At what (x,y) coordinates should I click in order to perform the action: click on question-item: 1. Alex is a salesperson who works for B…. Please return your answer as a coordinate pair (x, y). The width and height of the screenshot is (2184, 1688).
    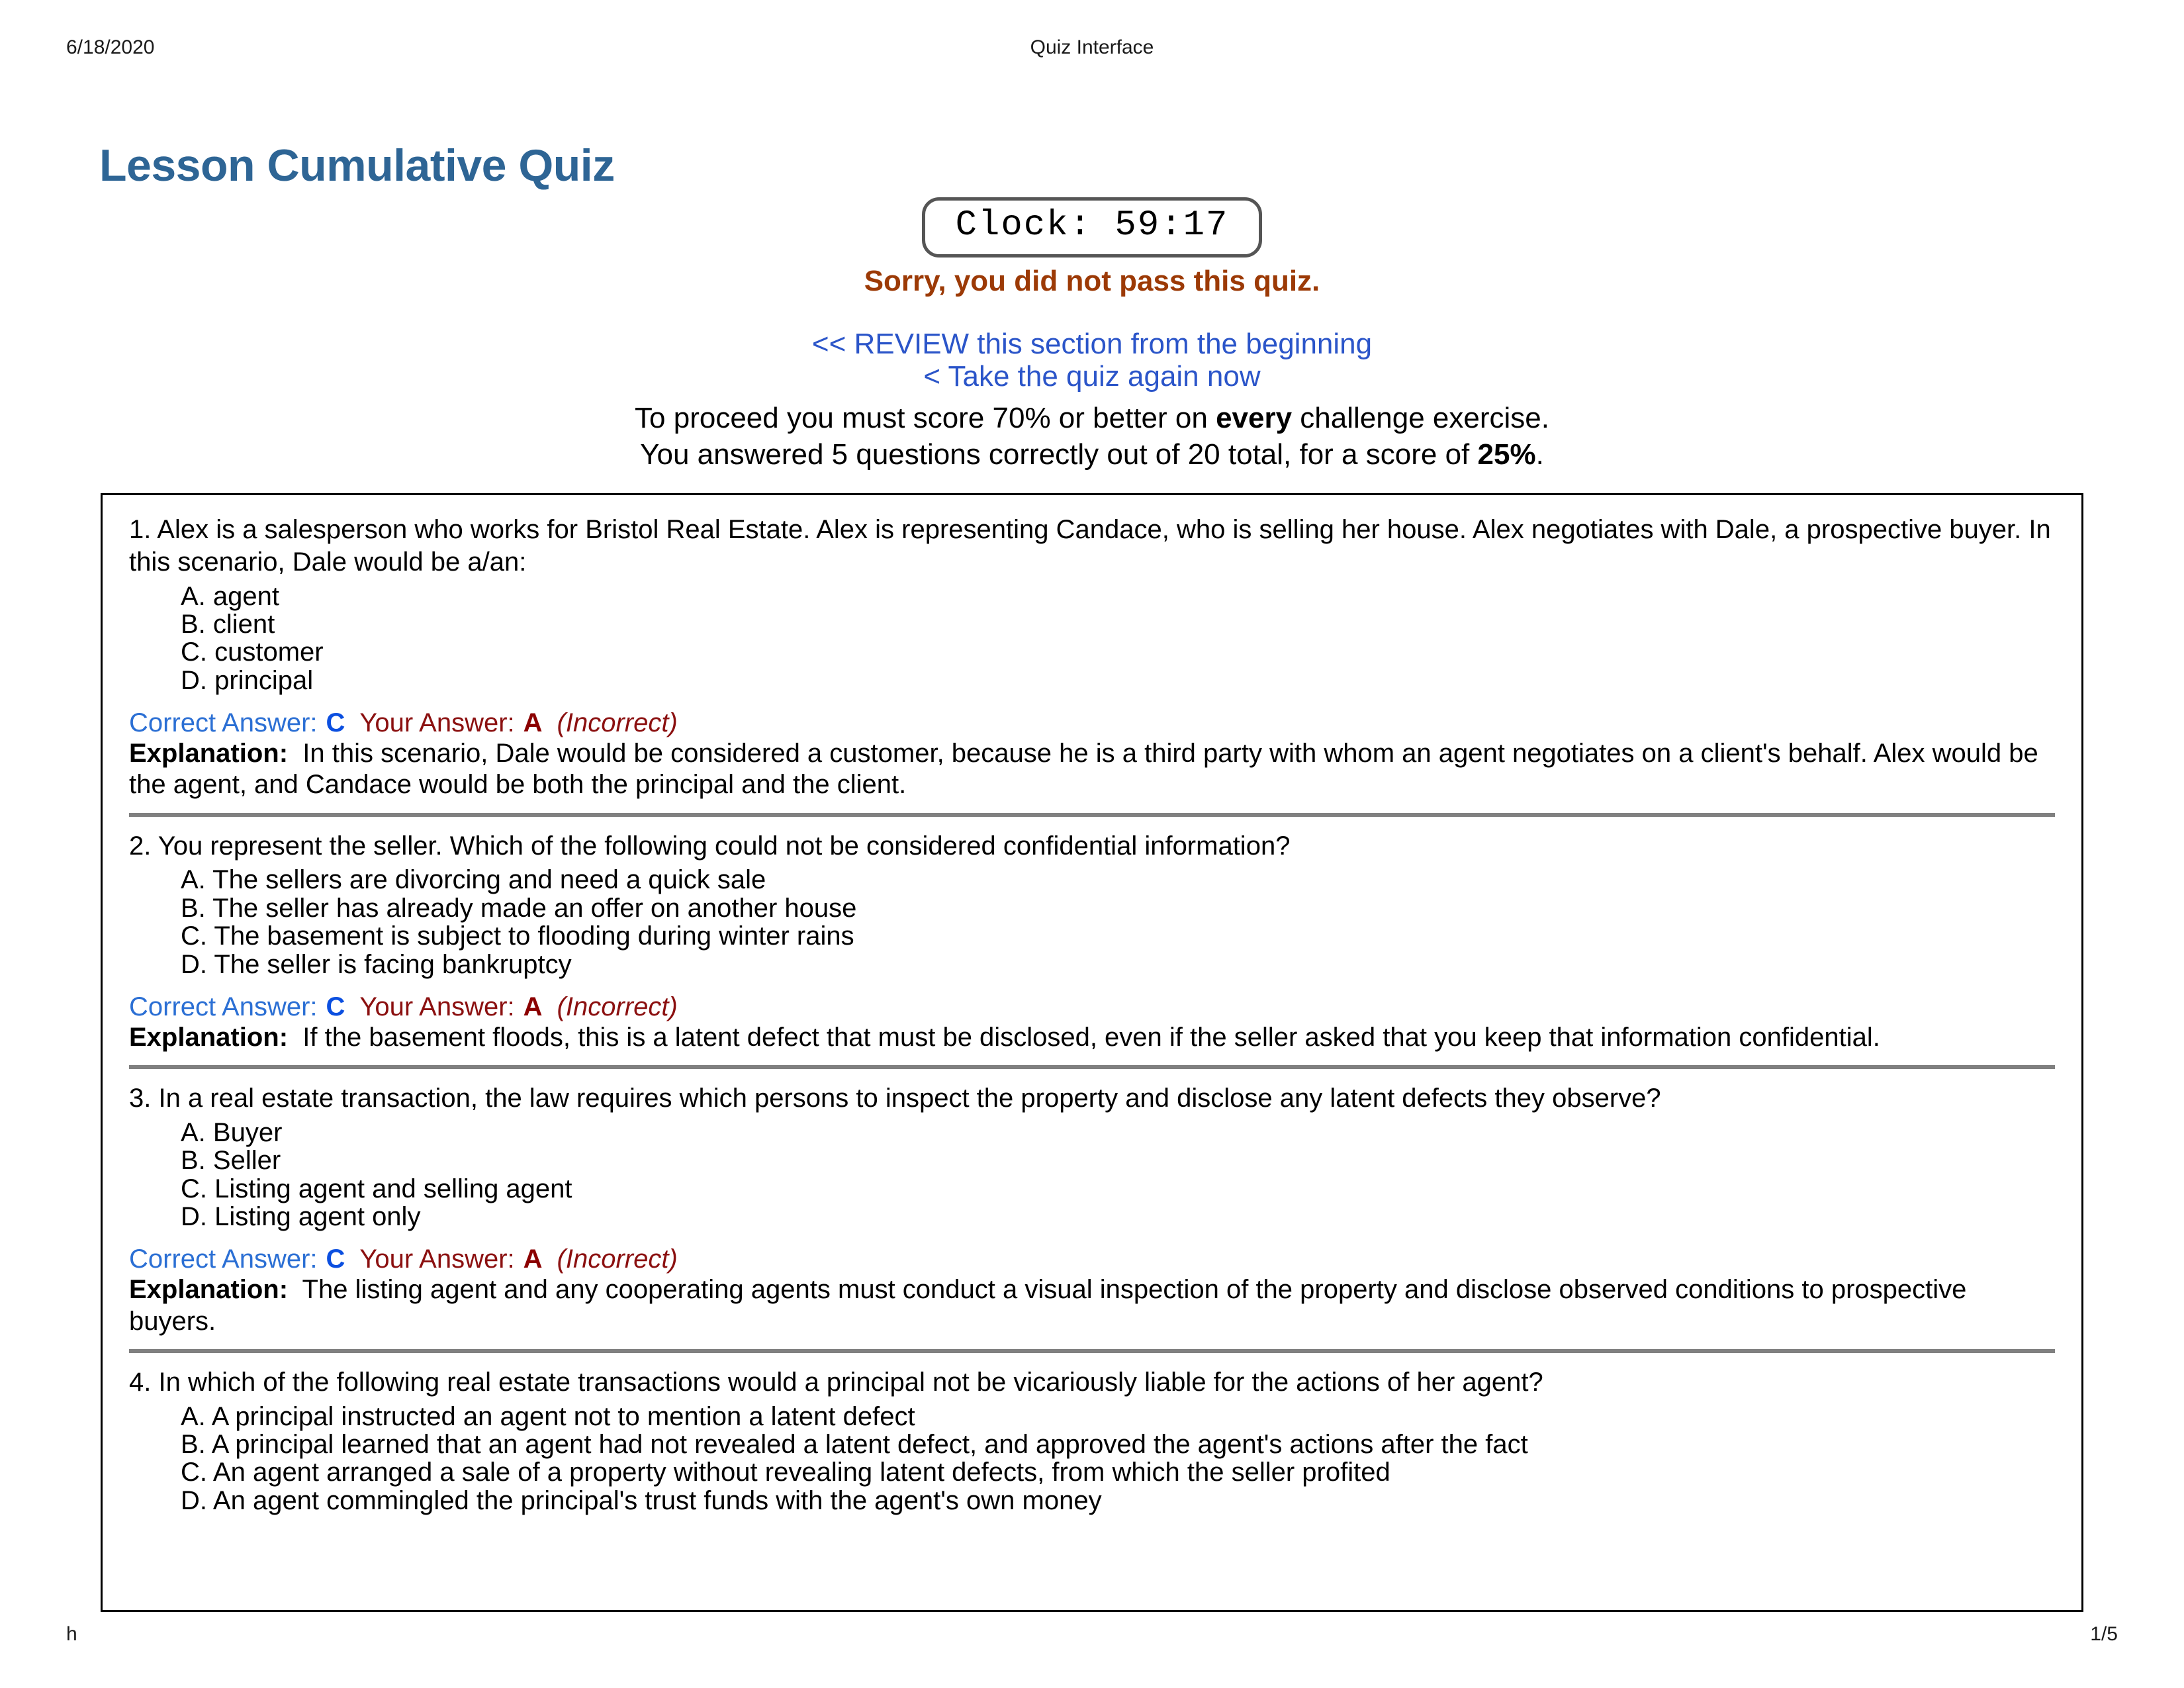
    Looking at the image, I should click on (1092, 657).